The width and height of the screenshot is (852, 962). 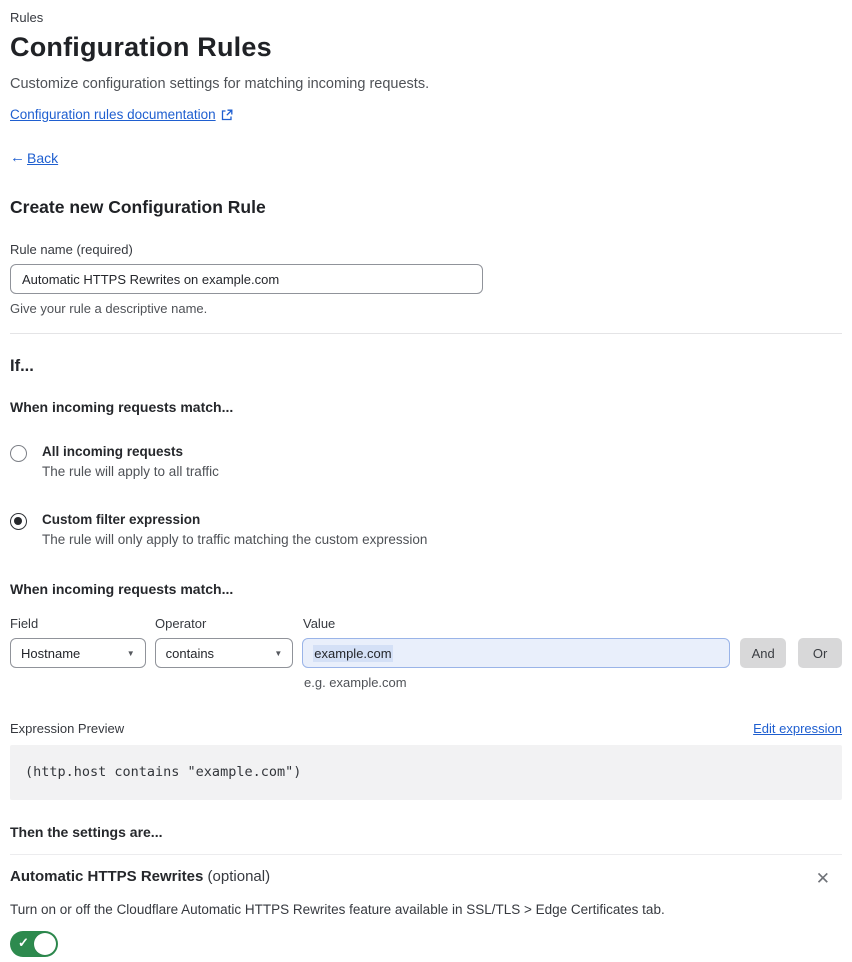 I want to click on operator-select: contains ▼, so click(x=224, y=653).